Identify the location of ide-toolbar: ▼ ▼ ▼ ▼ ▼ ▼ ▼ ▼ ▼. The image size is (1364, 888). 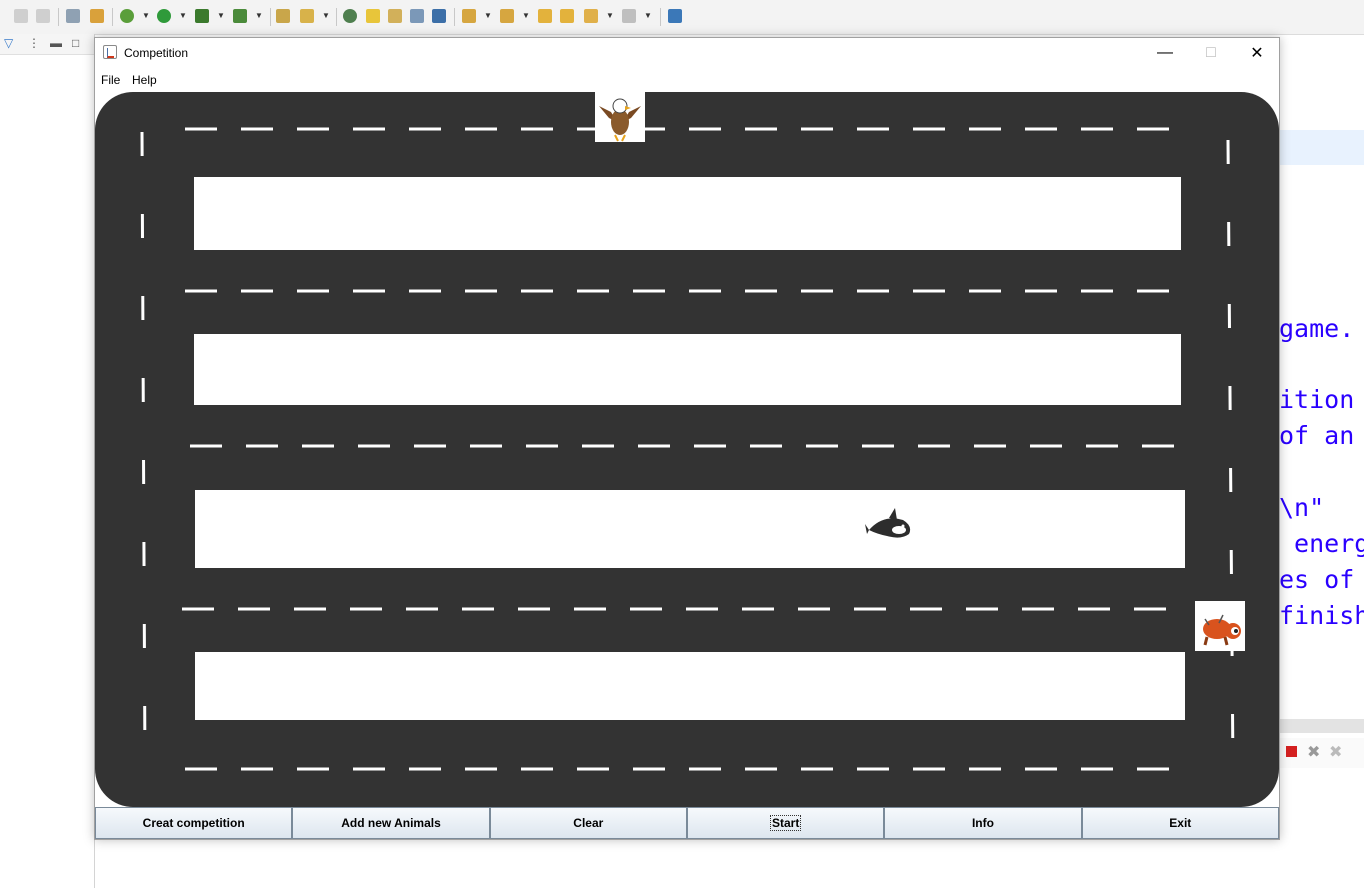
(682, 17).